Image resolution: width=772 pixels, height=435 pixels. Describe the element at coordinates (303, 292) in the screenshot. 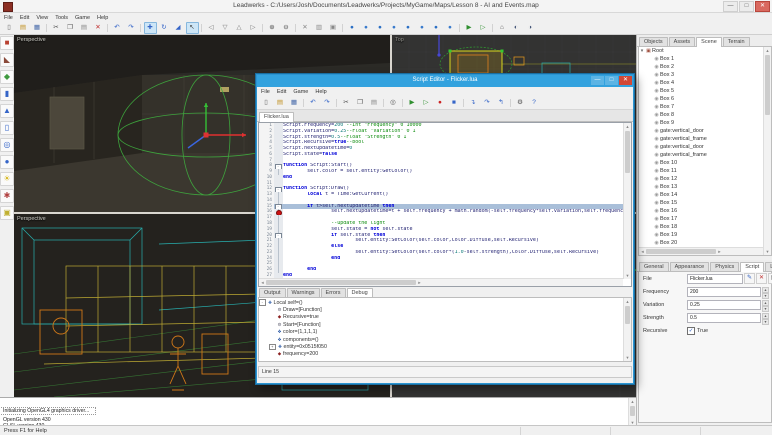

I see `tab-warnings: Warnings` at that location.